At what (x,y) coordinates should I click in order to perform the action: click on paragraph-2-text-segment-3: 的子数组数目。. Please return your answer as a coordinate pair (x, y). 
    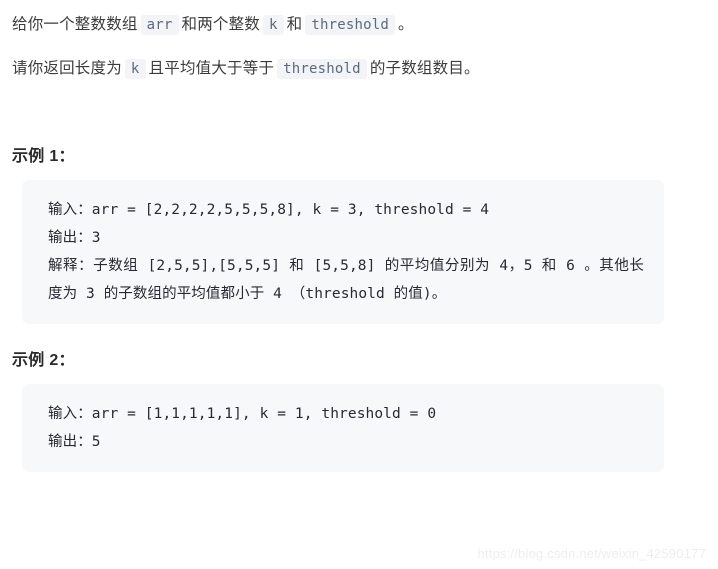
    Looking at the image, I should click on (424, 68).